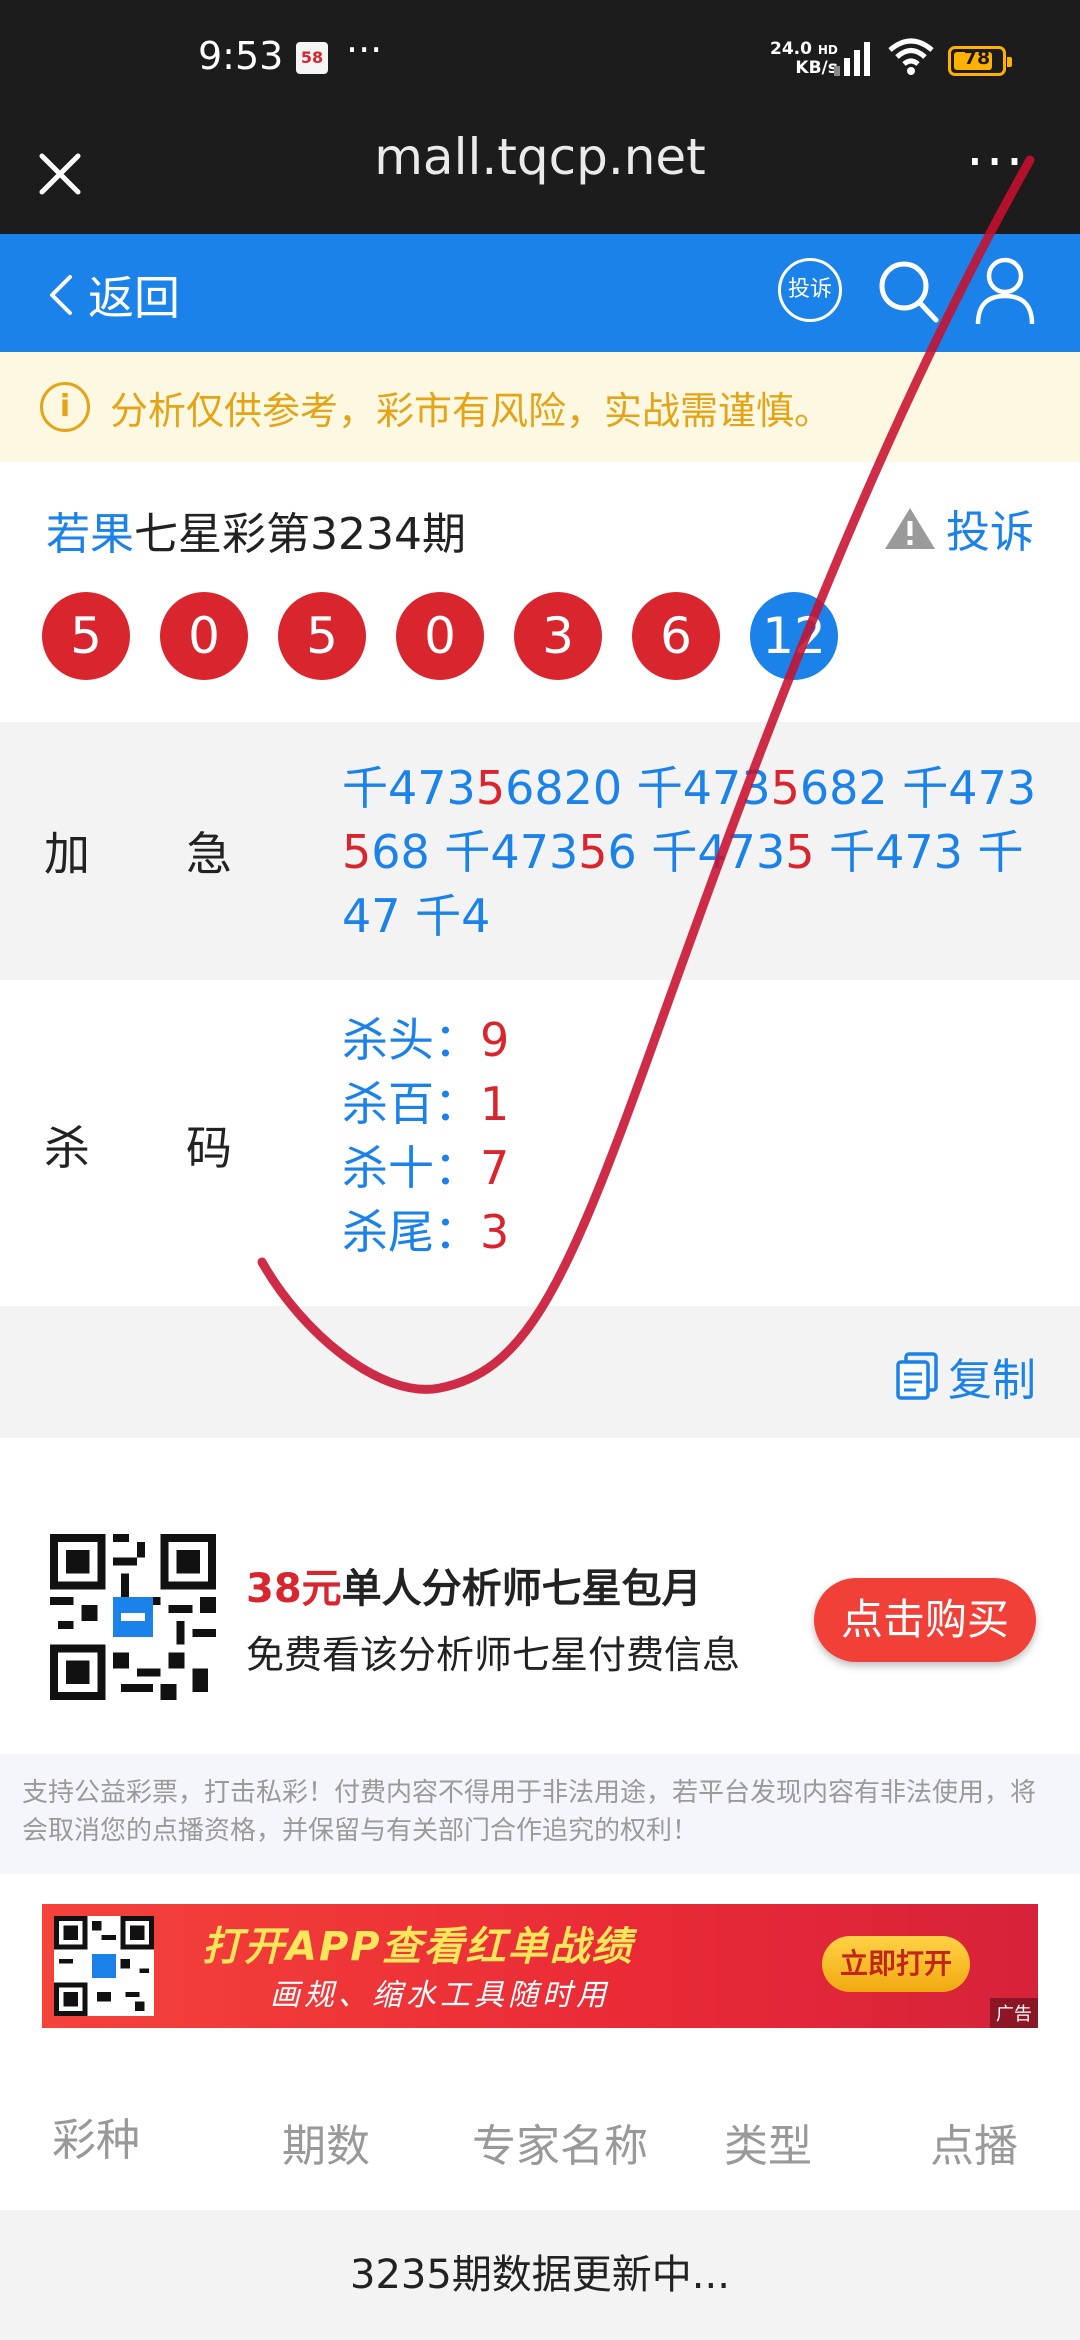  What do you see at coordinates (917, 1376) in the screenshot?
I see `copy-icon` at bounding box center [917, 1376].